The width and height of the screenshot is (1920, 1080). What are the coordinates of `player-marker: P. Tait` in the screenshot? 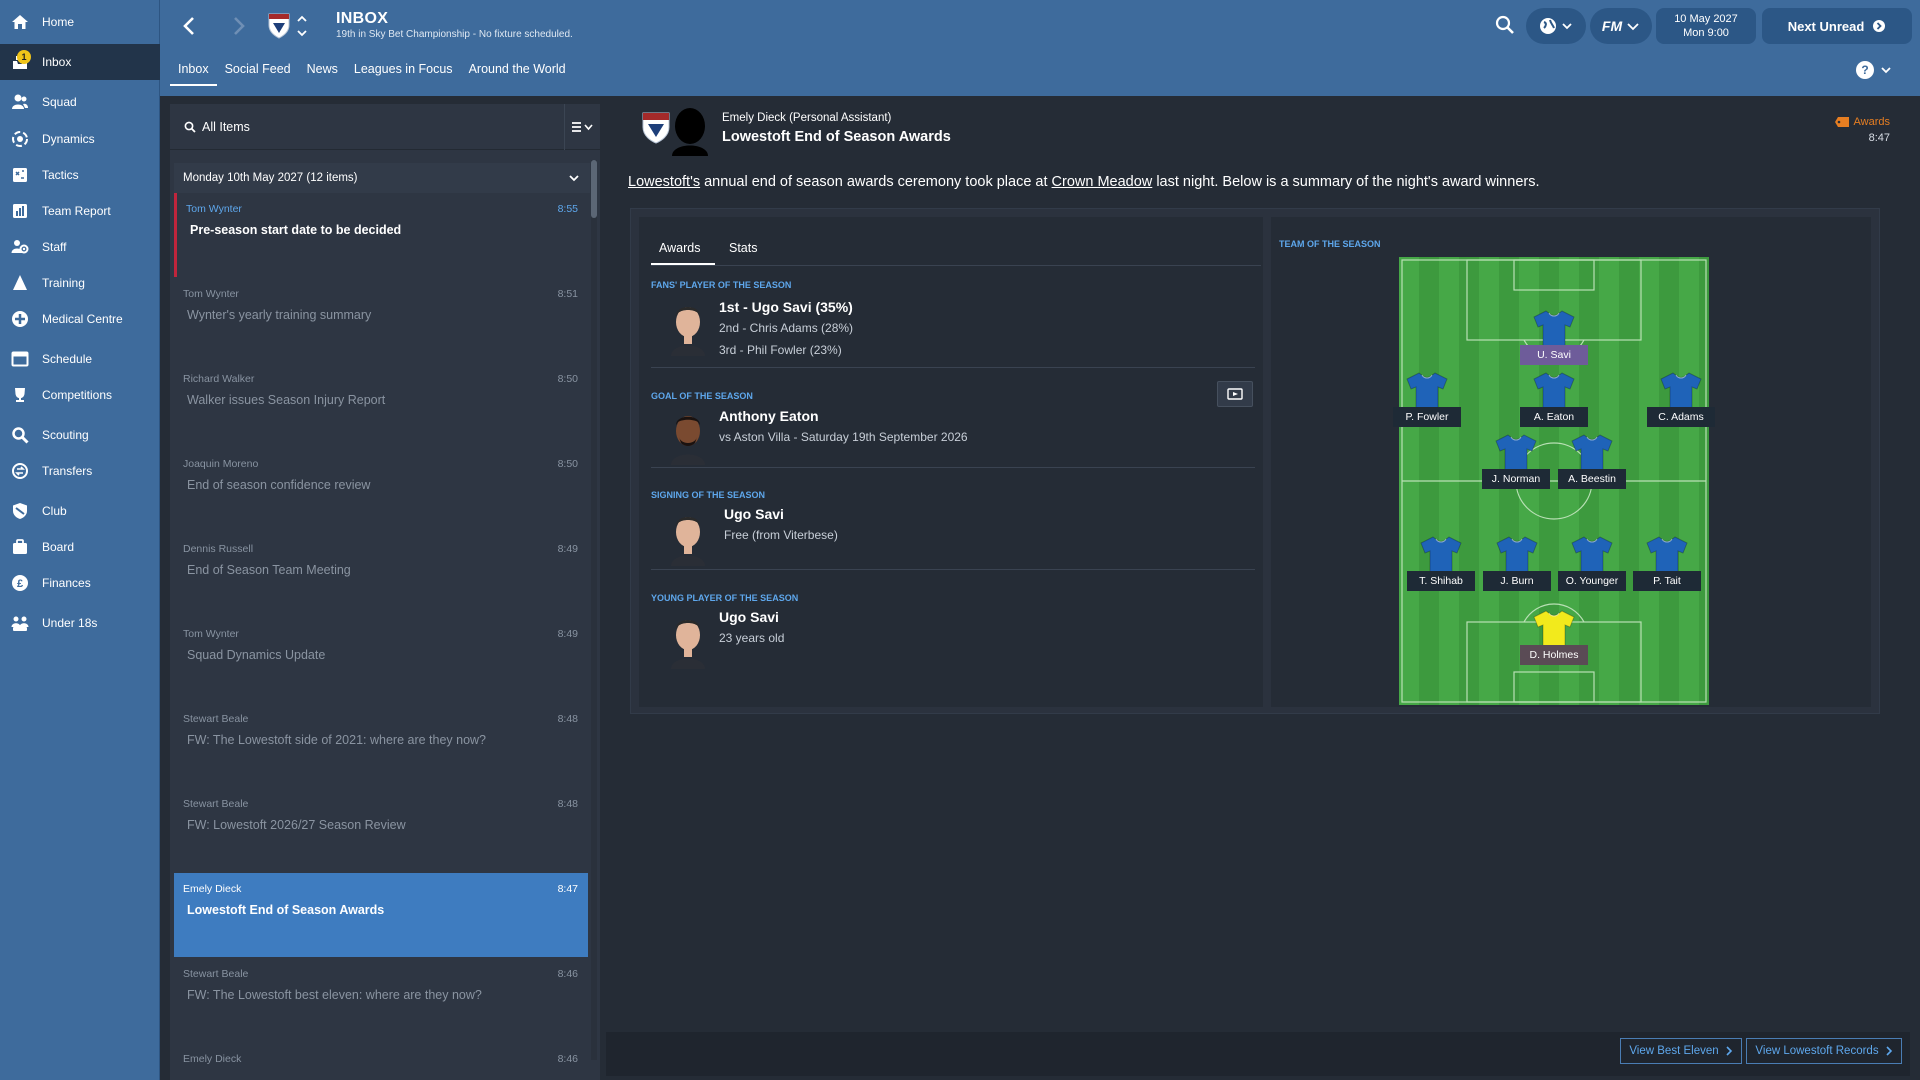 It's located at (1667, 563).